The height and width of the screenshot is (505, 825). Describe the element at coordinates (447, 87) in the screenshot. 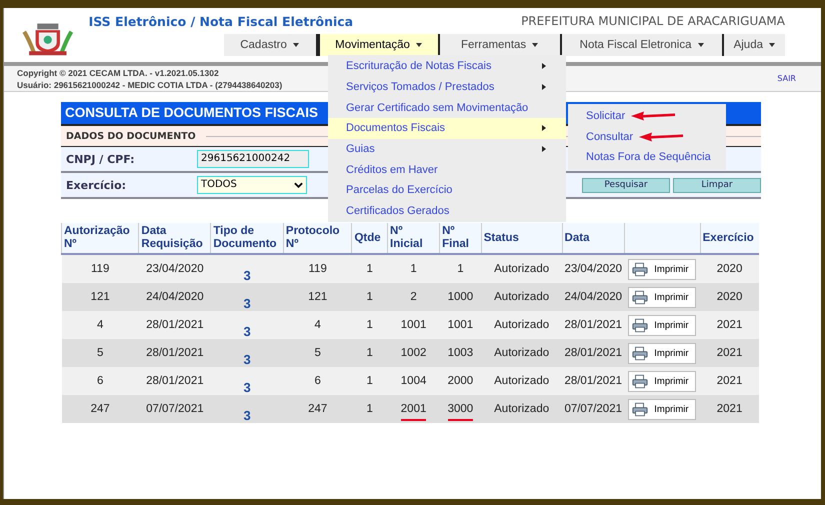

I see `menu-item: Serviços Tomados / Prestados` at that location.